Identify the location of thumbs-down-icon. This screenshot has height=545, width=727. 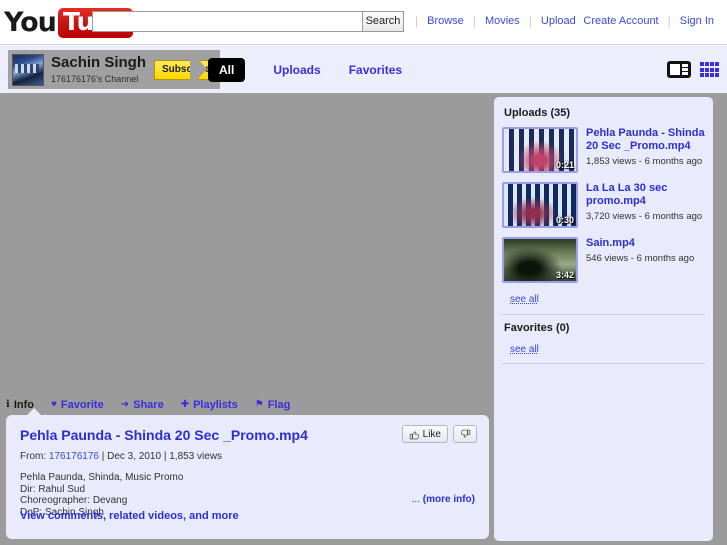
(465, 433).